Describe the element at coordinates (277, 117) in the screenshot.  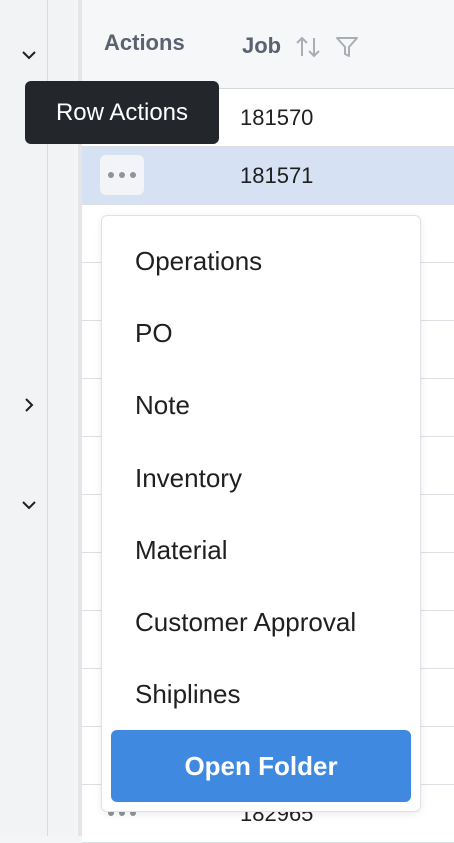
I see `job-cell: 181570` at that location.